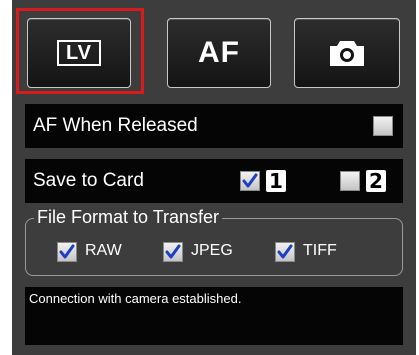 The height and width of the screenshot is (355, 419). I want to click on camera-icon, so click(347, 53).